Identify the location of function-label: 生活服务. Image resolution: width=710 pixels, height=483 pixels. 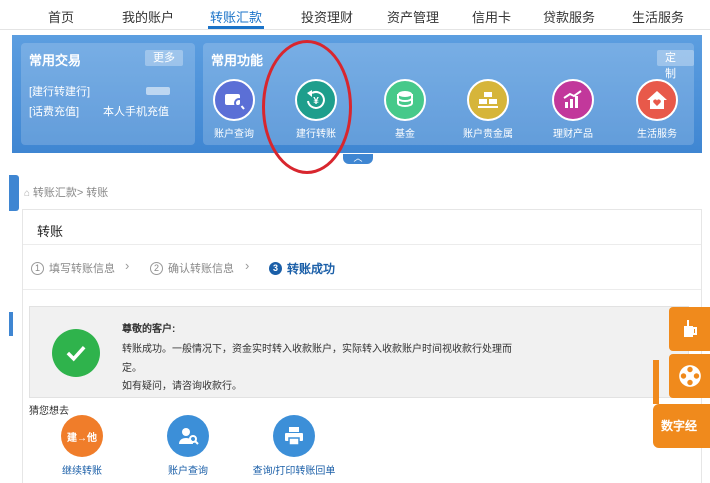
(657, 134).